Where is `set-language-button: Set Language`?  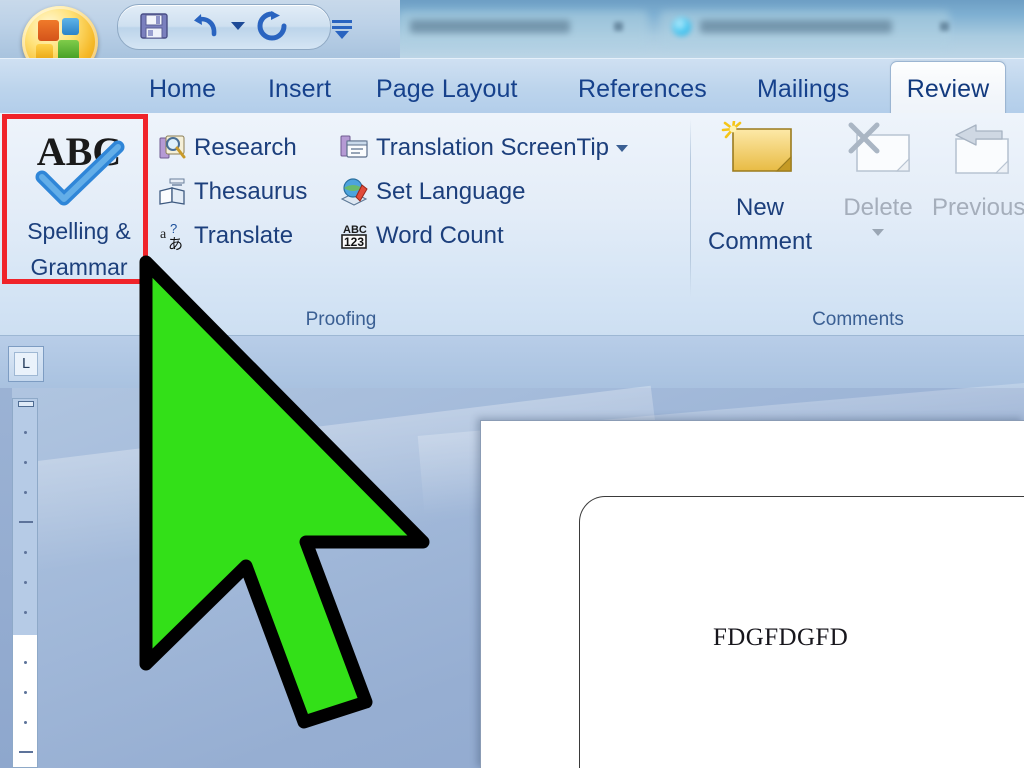
set-language-button: Set Language is located at coordinates (432, 192).